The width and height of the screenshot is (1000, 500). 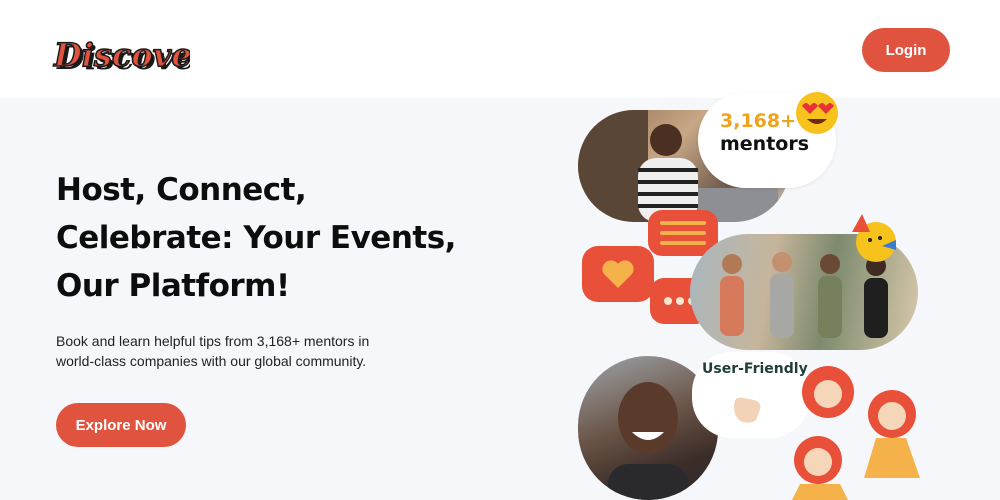 I want to click on mentors-label: mentors, so click(x=765, y=144).